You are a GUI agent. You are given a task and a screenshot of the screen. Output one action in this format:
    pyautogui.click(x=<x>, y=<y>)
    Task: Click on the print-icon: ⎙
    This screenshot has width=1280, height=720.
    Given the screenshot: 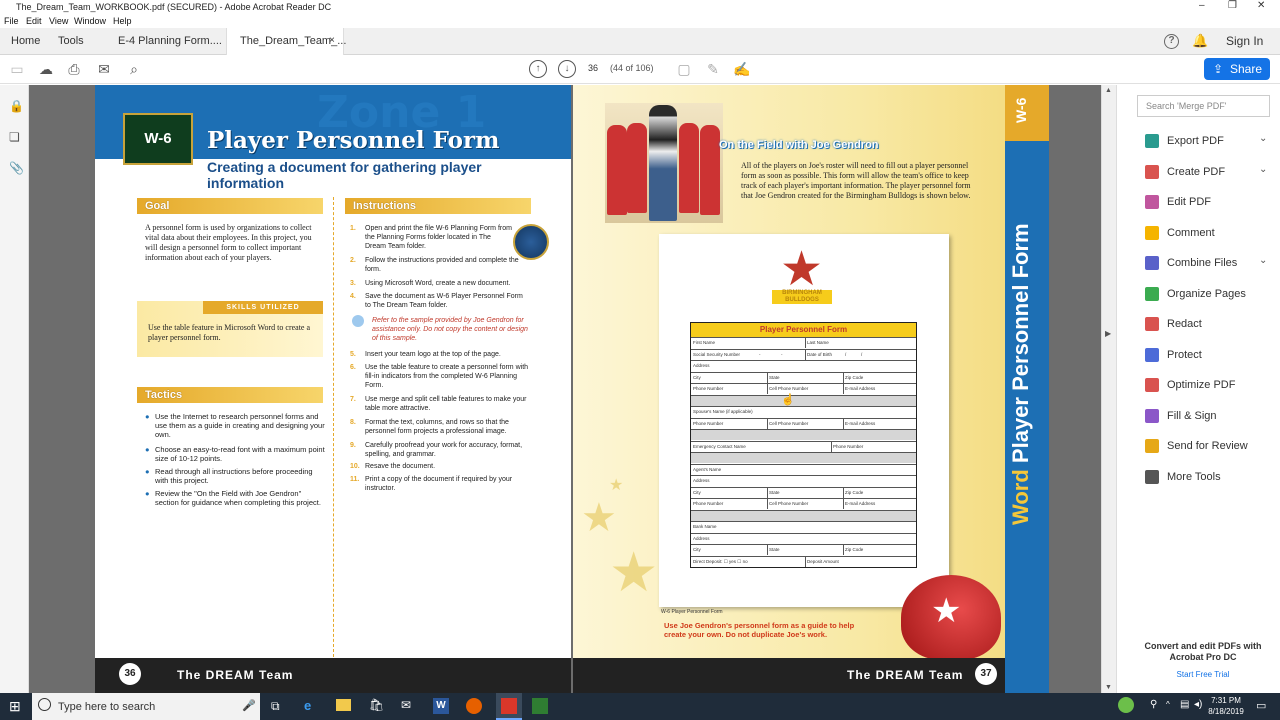 What is the action you would take?
    pyautogui.click(x=74, y=69)
    